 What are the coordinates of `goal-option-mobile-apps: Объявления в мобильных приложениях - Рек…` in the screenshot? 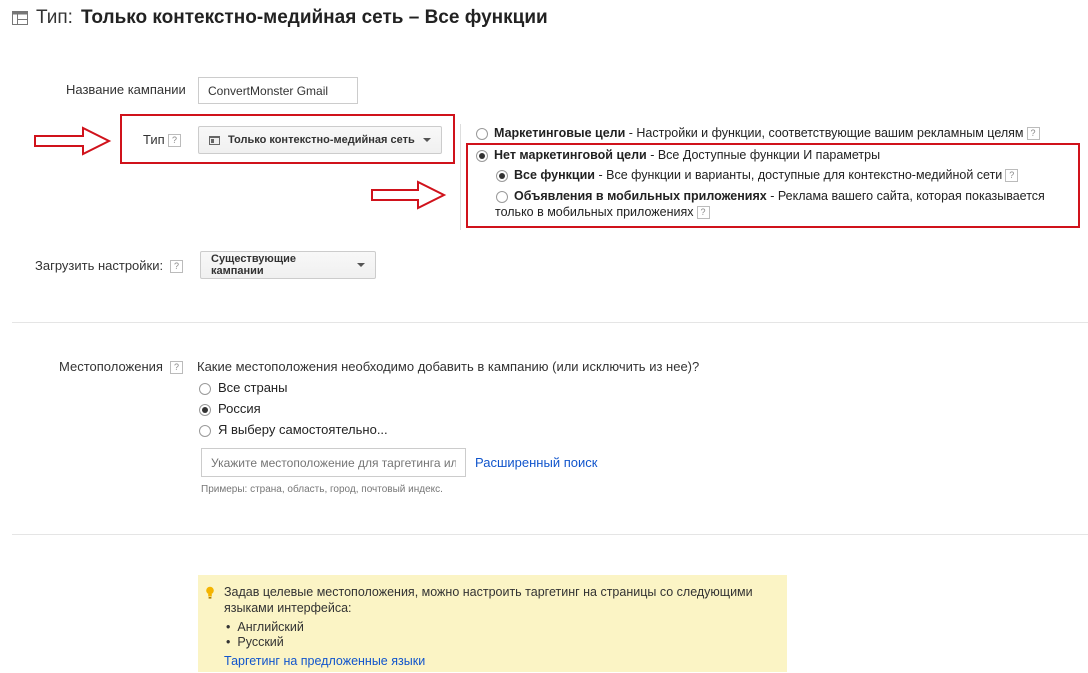 It's located at (770, 196).